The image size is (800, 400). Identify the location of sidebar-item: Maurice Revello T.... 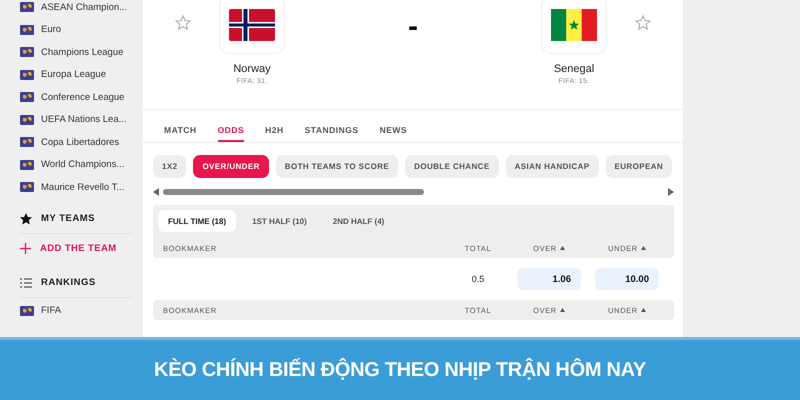
(79, 187).